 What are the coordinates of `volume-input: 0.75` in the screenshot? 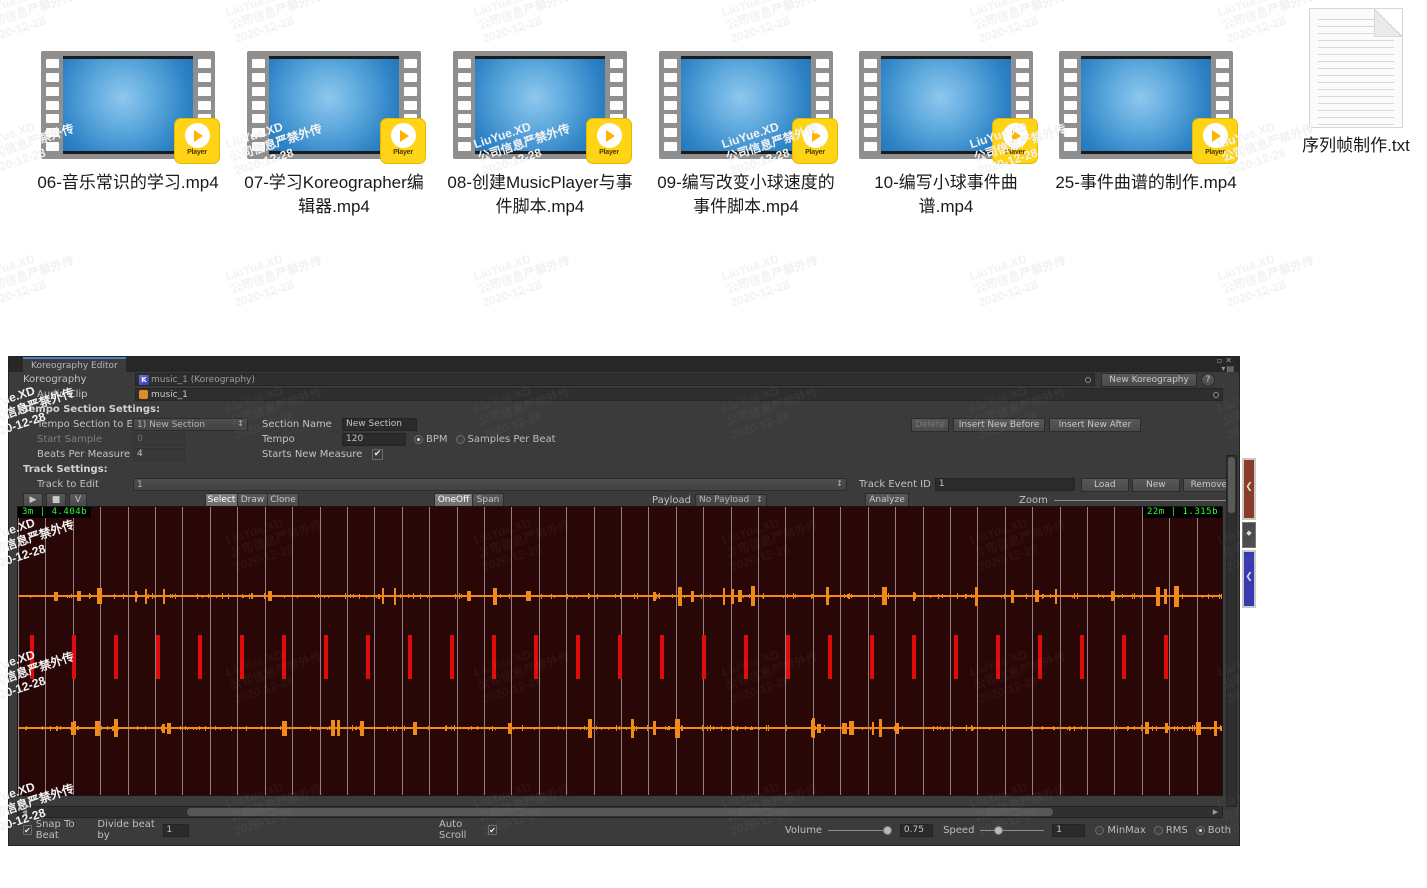 It's located at (916, 830).